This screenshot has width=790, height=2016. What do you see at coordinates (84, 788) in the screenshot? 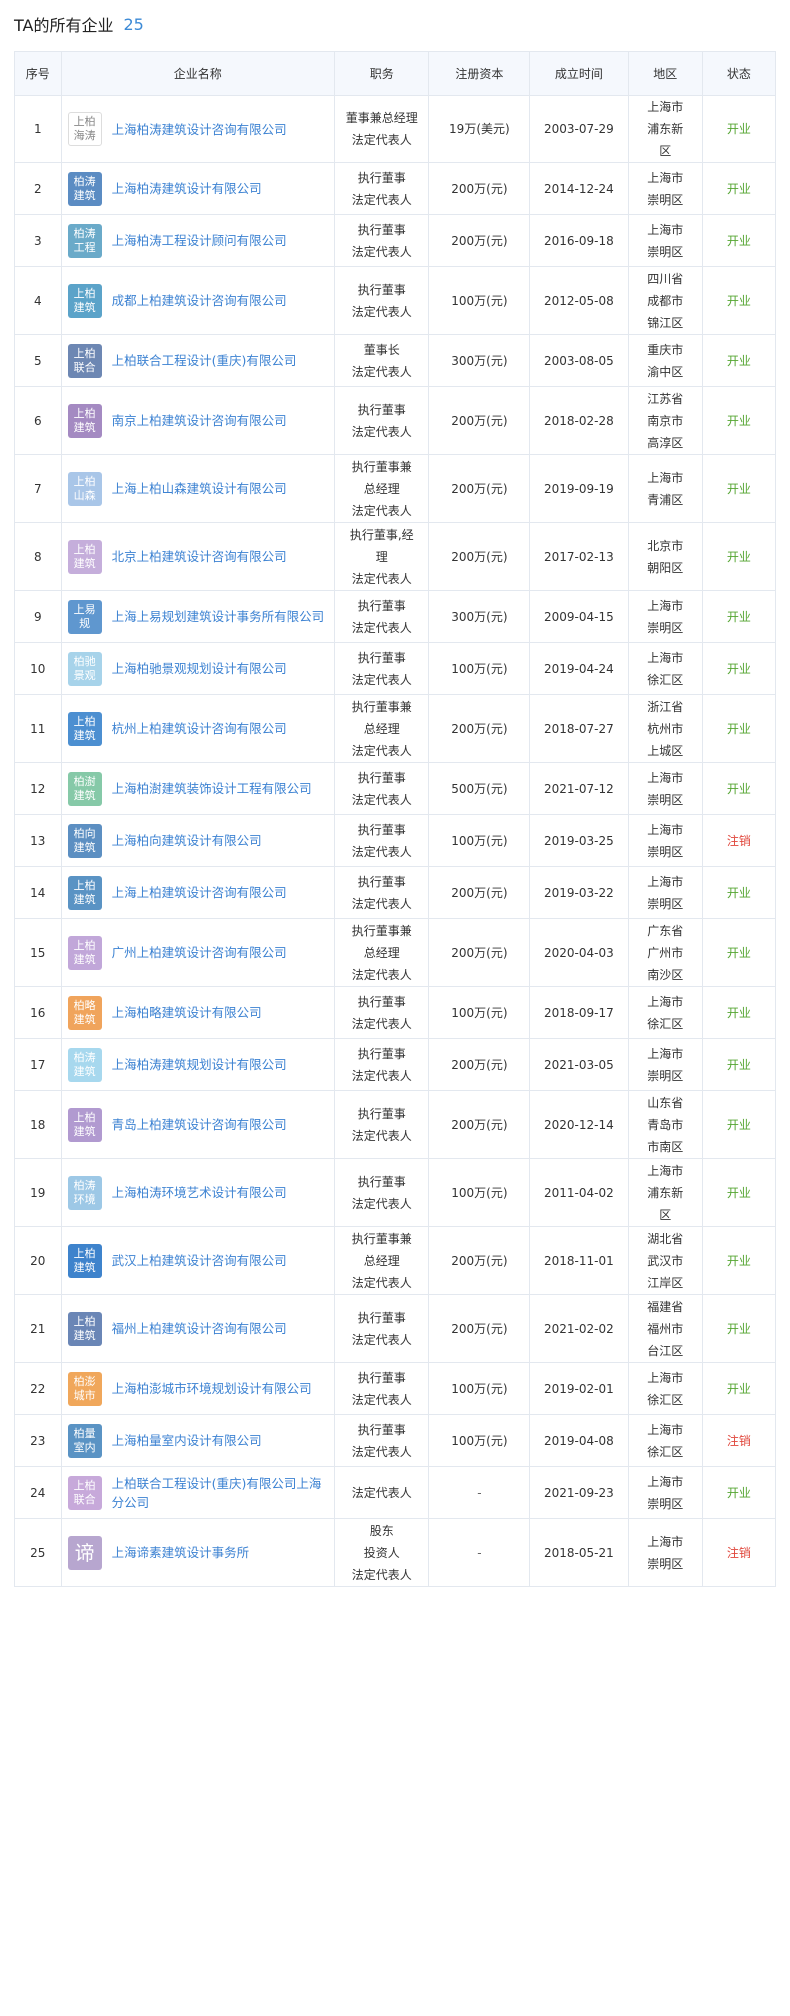
I see `company-logo: 柏澍 建筑` at bounding box center [84, 788].